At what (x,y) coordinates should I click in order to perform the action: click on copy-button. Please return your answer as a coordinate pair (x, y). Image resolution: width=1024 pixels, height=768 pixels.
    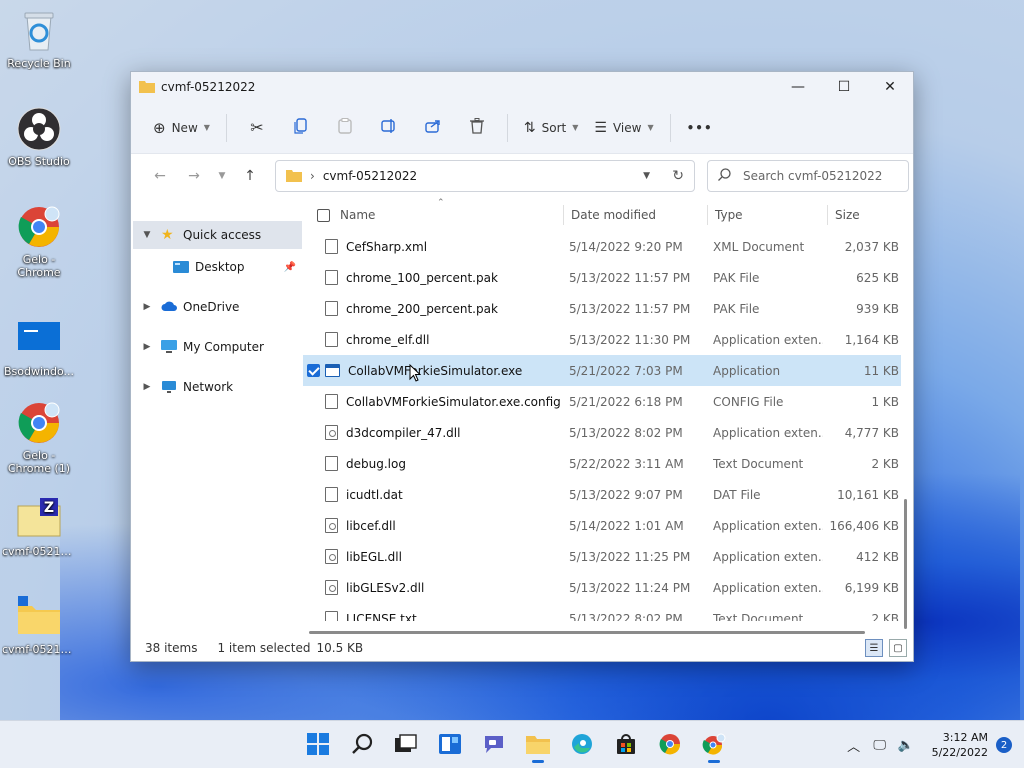
    Looking at the image, I should click on (301, 128).